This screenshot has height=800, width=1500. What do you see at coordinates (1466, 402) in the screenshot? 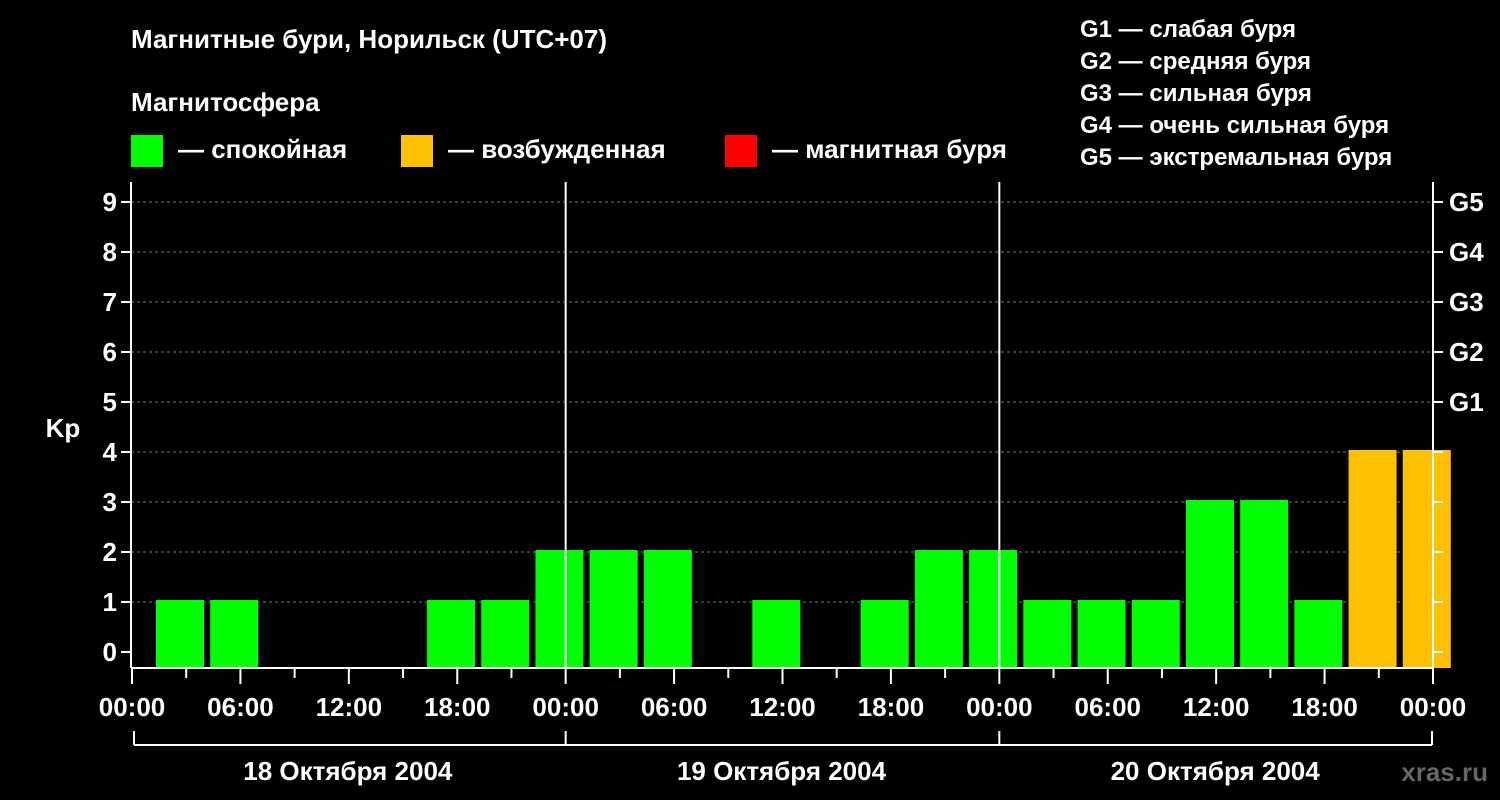
I see `g-level-label: G1` at bounding box center [1466, 402].